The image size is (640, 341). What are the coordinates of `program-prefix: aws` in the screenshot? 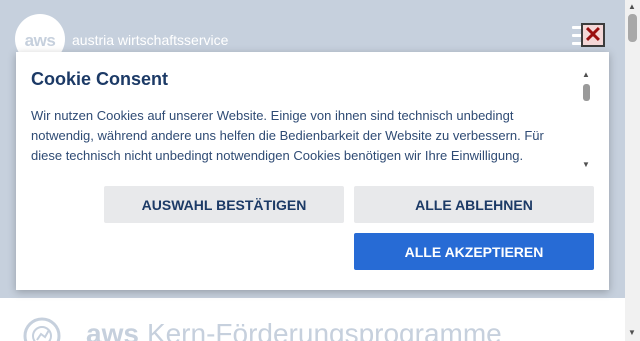 It's located at (112, 329).